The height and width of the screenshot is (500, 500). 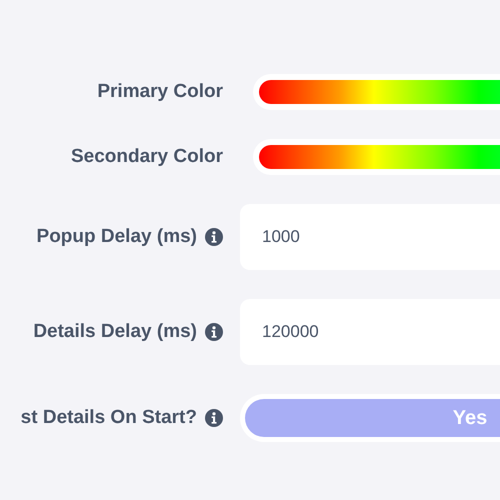 What do you see at coordinates (146, 156) in the screenshot?
I see `setting-label: Secondary Color` at bounding box center [146, 156].